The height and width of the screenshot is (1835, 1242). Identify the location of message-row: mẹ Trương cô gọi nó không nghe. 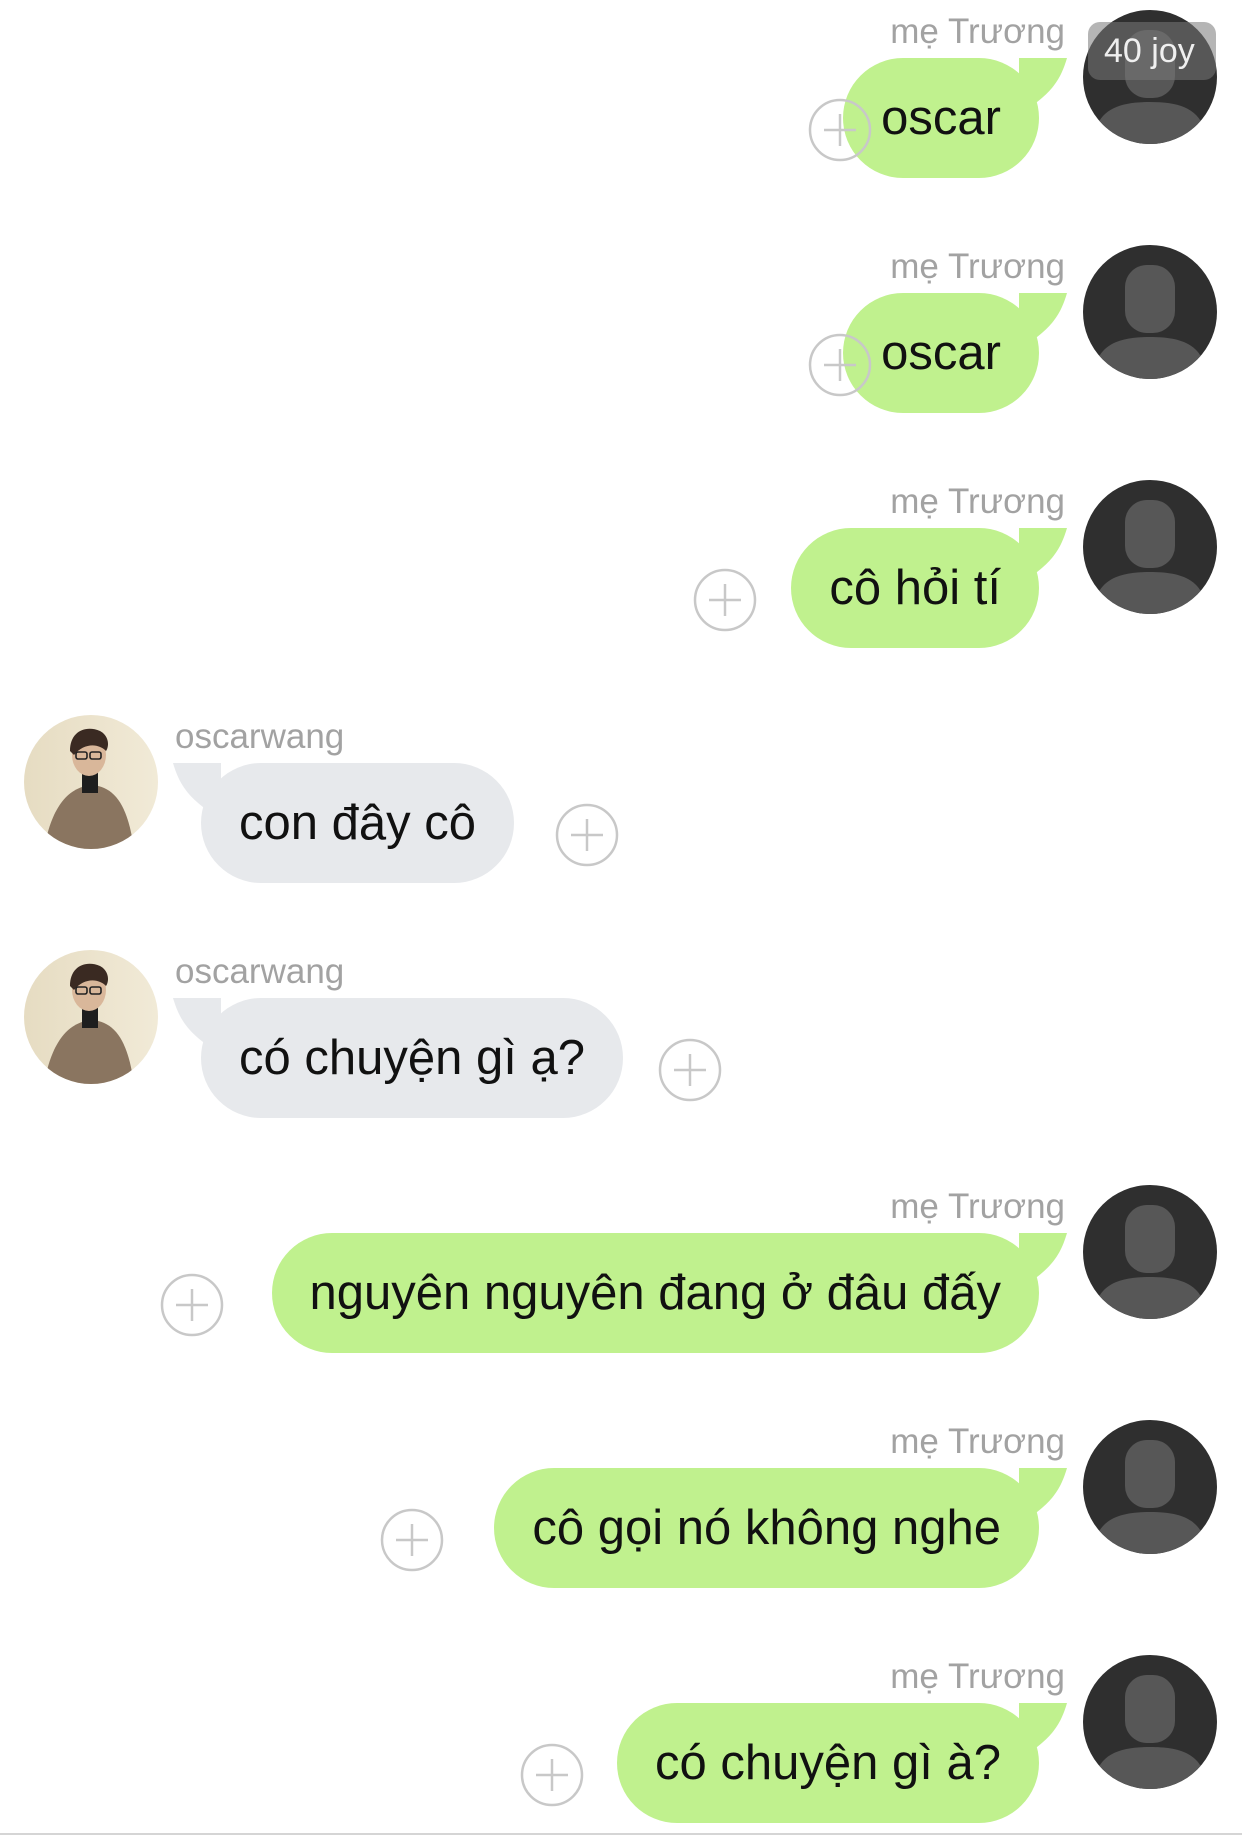
(621, 1499).